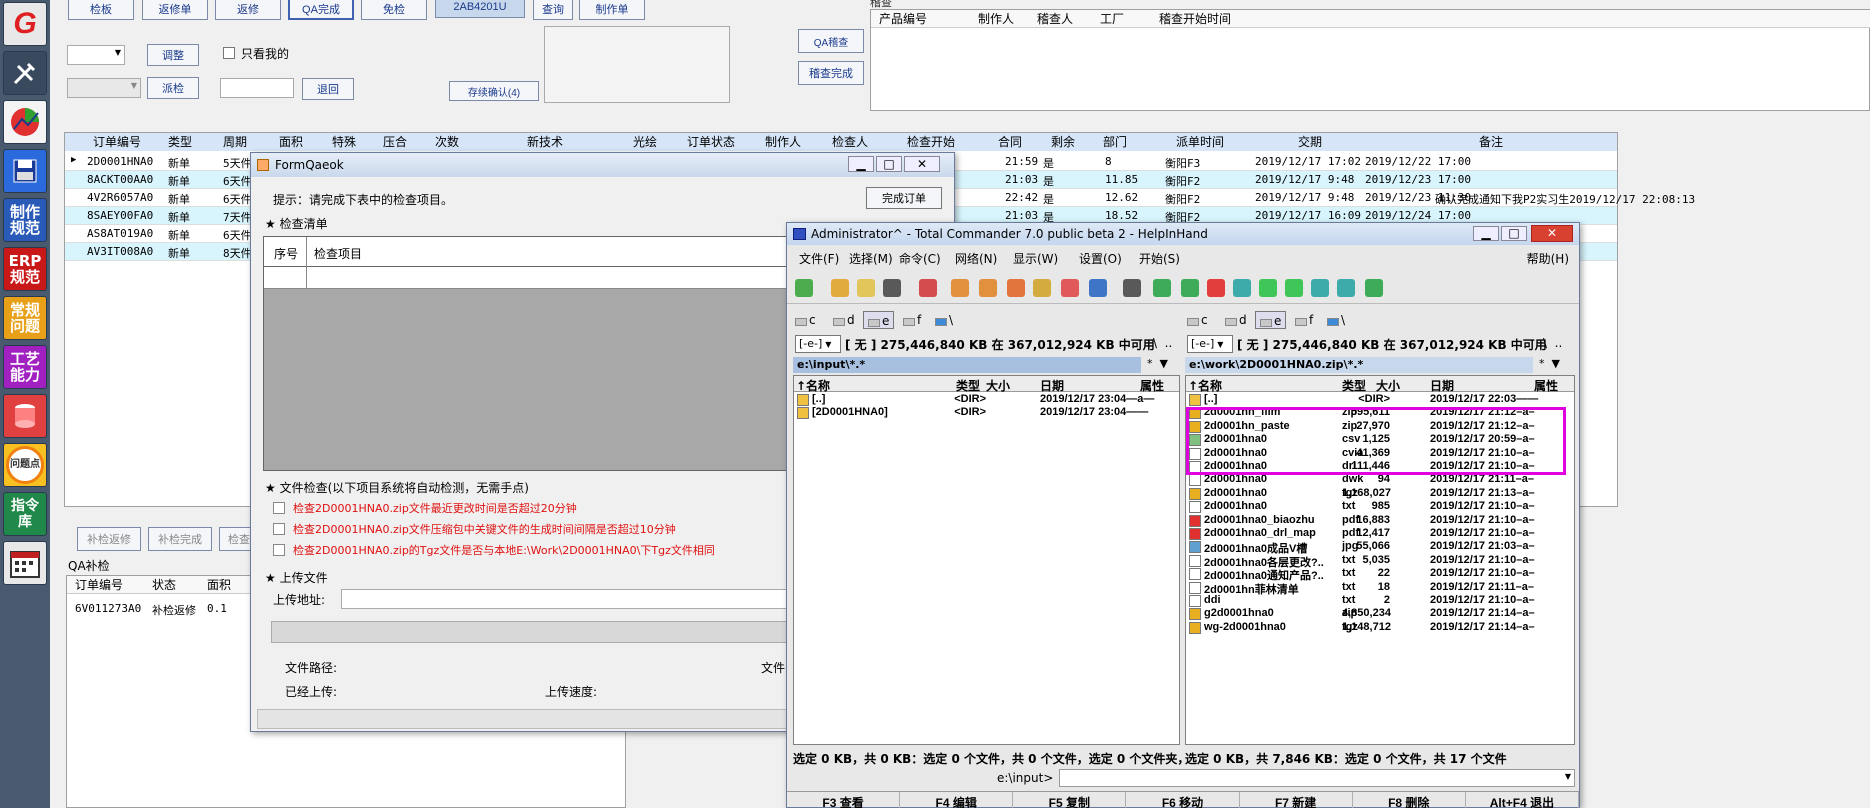  Describe the element at coordinates (818, 344) in the screenshot. I see `left-drive-select: [-e-] ▼` at that location.